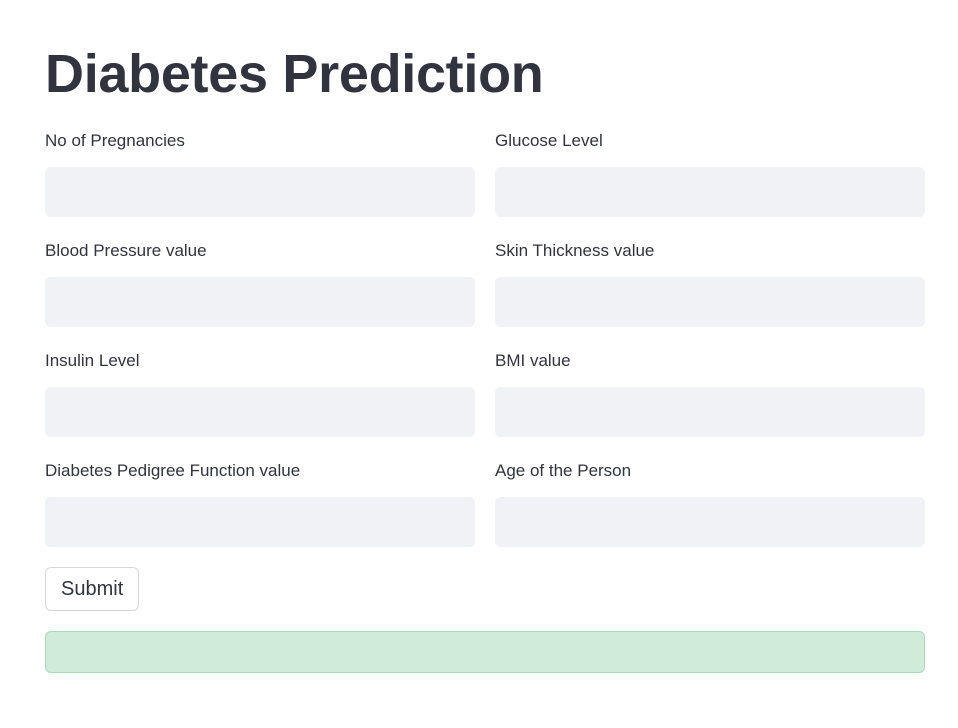 The height and width of the screenshot is (728, 958). Describe the element at coordinates (710, 302) in the screenshot. I see `skin-thickness-input` at that location.